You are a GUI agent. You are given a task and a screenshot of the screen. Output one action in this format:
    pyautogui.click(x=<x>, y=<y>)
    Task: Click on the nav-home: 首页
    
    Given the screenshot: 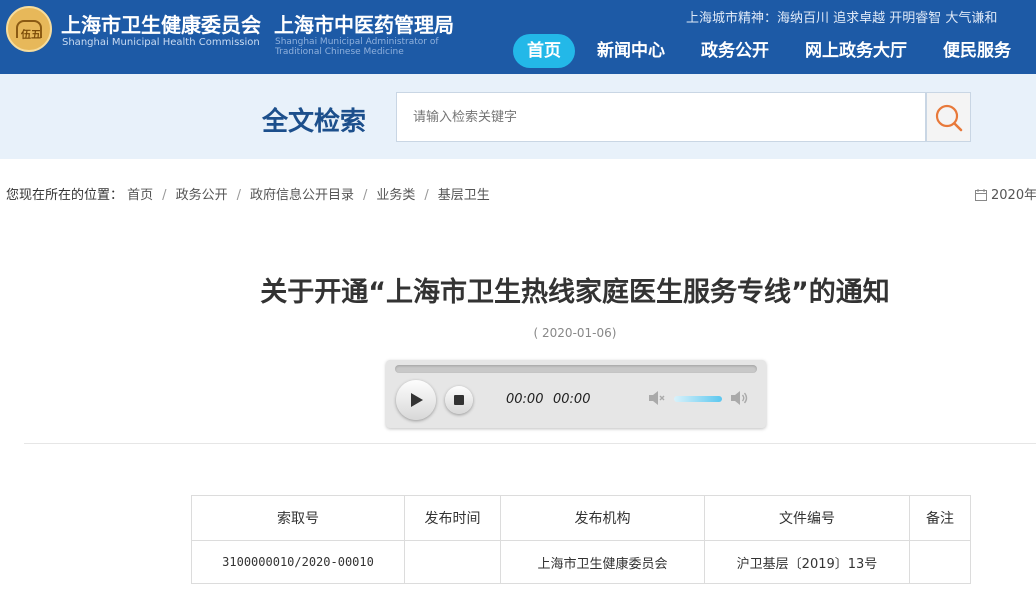 What is the action you would take?
    pyautogui.click(x=544, y=51)
    